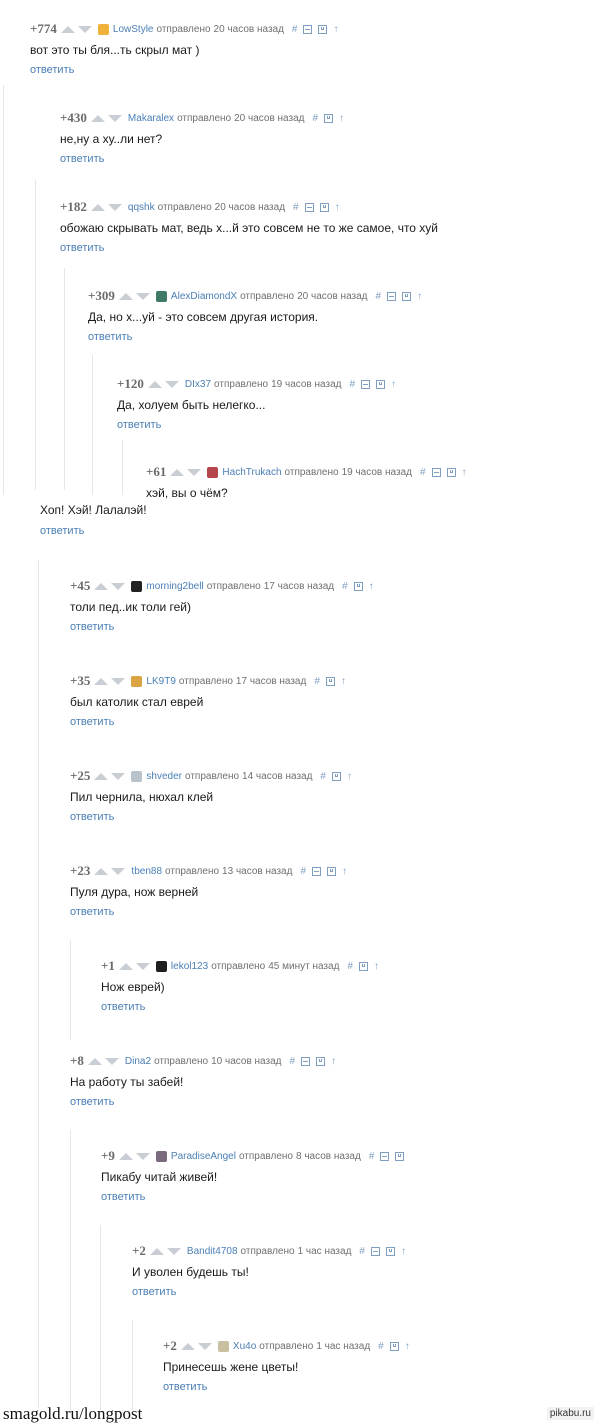  I want to click on author-link: Dina2, so click(138, 1061).